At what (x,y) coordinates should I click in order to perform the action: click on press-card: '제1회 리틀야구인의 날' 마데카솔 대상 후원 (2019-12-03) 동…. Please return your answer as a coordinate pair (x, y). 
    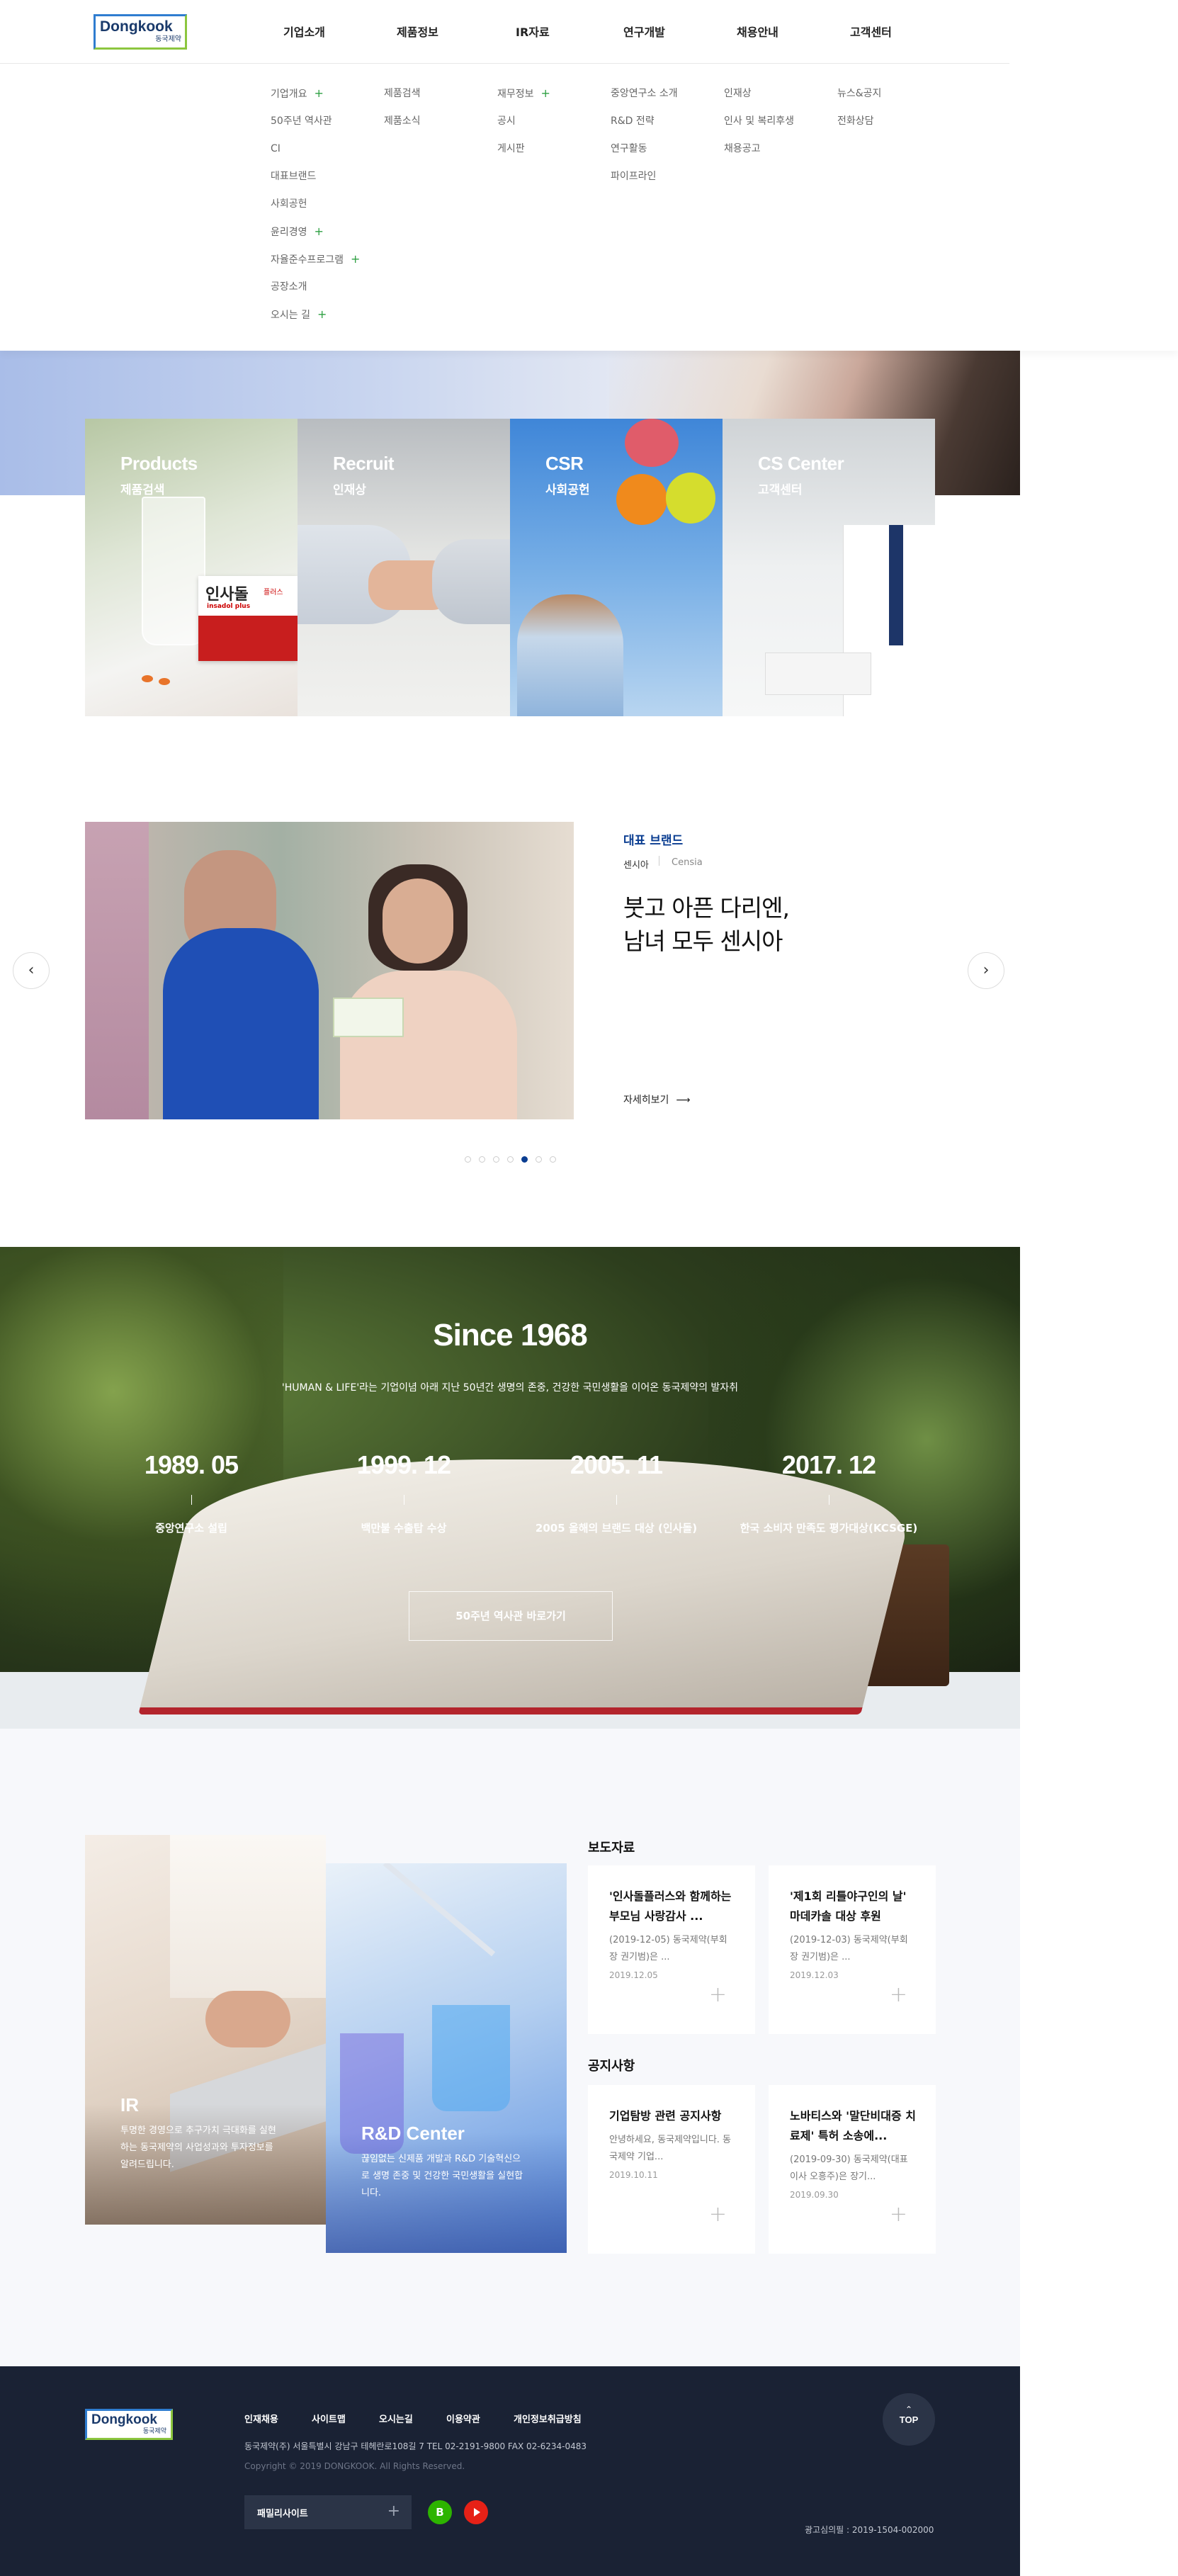
    Looking at the image, I should click on (852, 1949).